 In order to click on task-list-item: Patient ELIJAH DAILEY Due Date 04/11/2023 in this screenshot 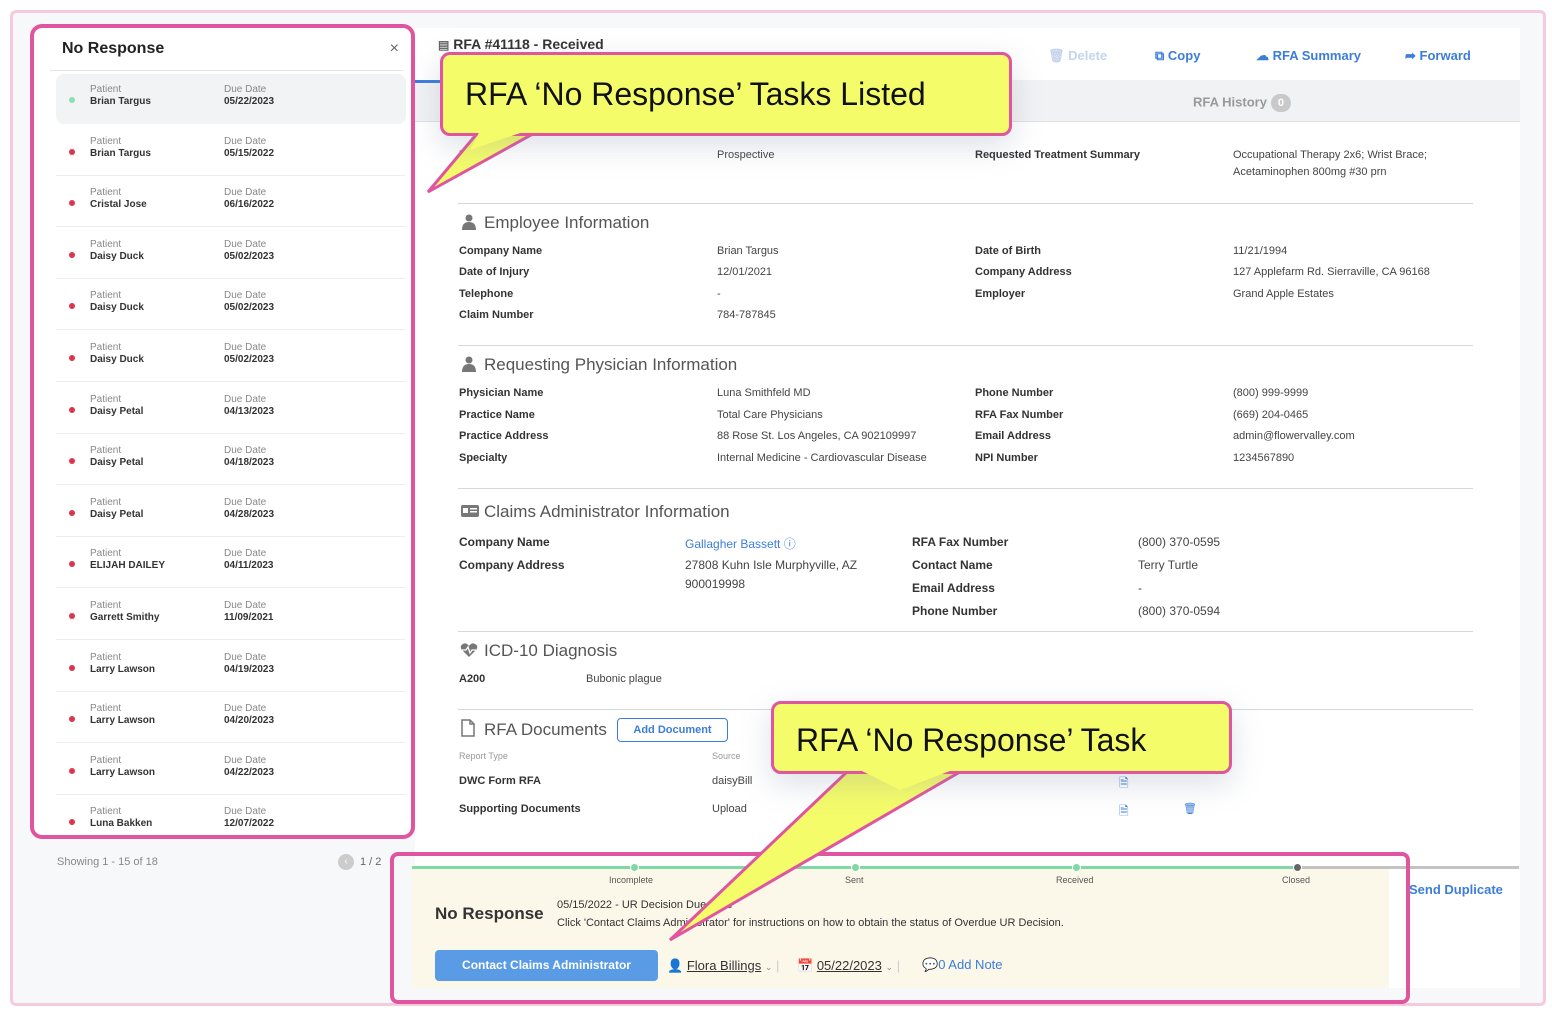, I will do `click(231, 563)`.